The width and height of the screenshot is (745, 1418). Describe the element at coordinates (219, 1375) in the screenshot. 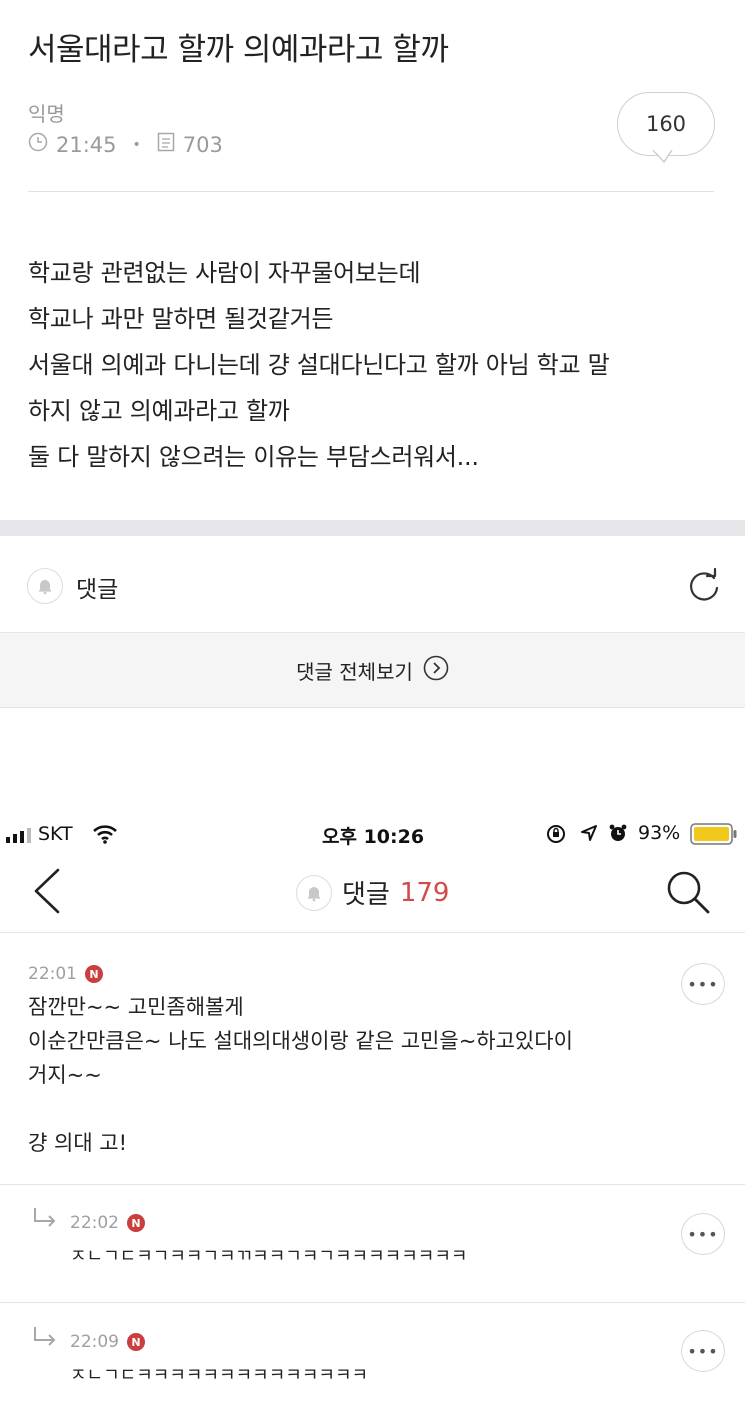

I see `reply-body: ㅈㄴㄱㄷㅋㅋㅋㅋㅋㅋㅋㅋㅋㅋㅋㅋㅋㅋ` at that location.